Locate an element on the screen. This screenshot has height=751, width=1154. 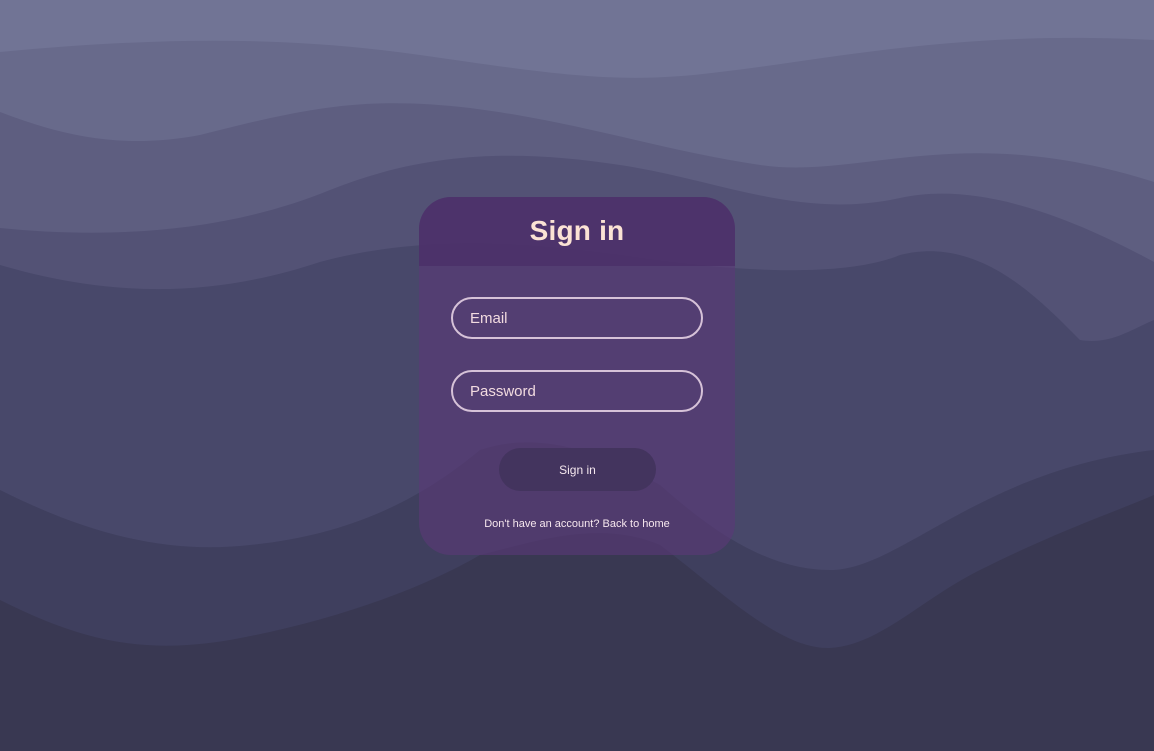
email-field is located at coordinates (577, 318).